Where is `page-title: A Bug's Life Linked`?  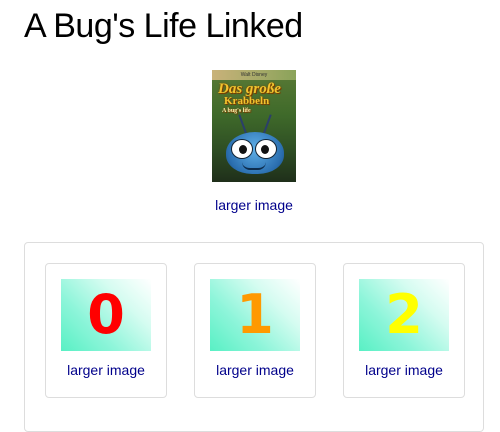
page-title: A Bug's Life Linked is located at coordinates (163, 26).